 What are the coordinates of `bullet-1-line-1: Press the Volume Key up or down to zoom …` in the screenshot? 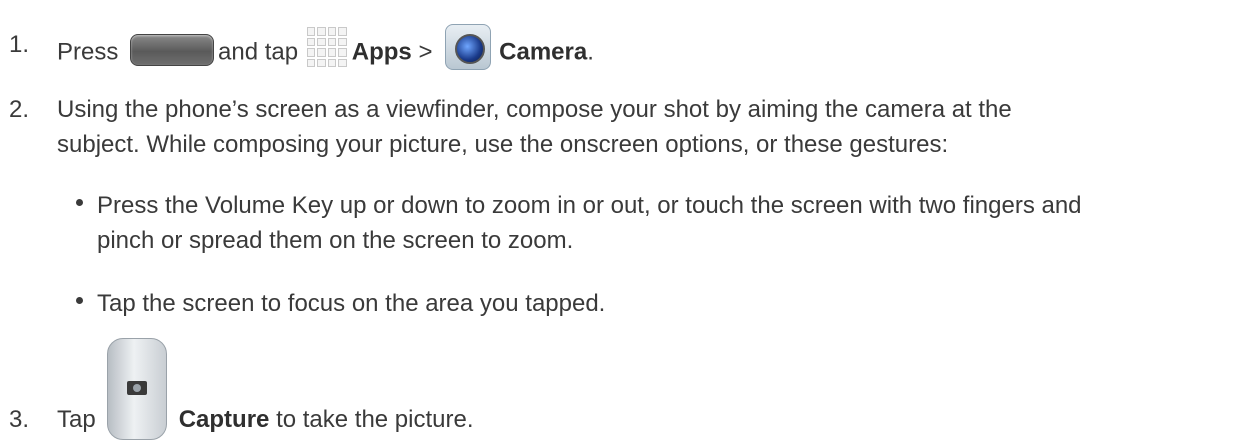 It's located at (589, 205).